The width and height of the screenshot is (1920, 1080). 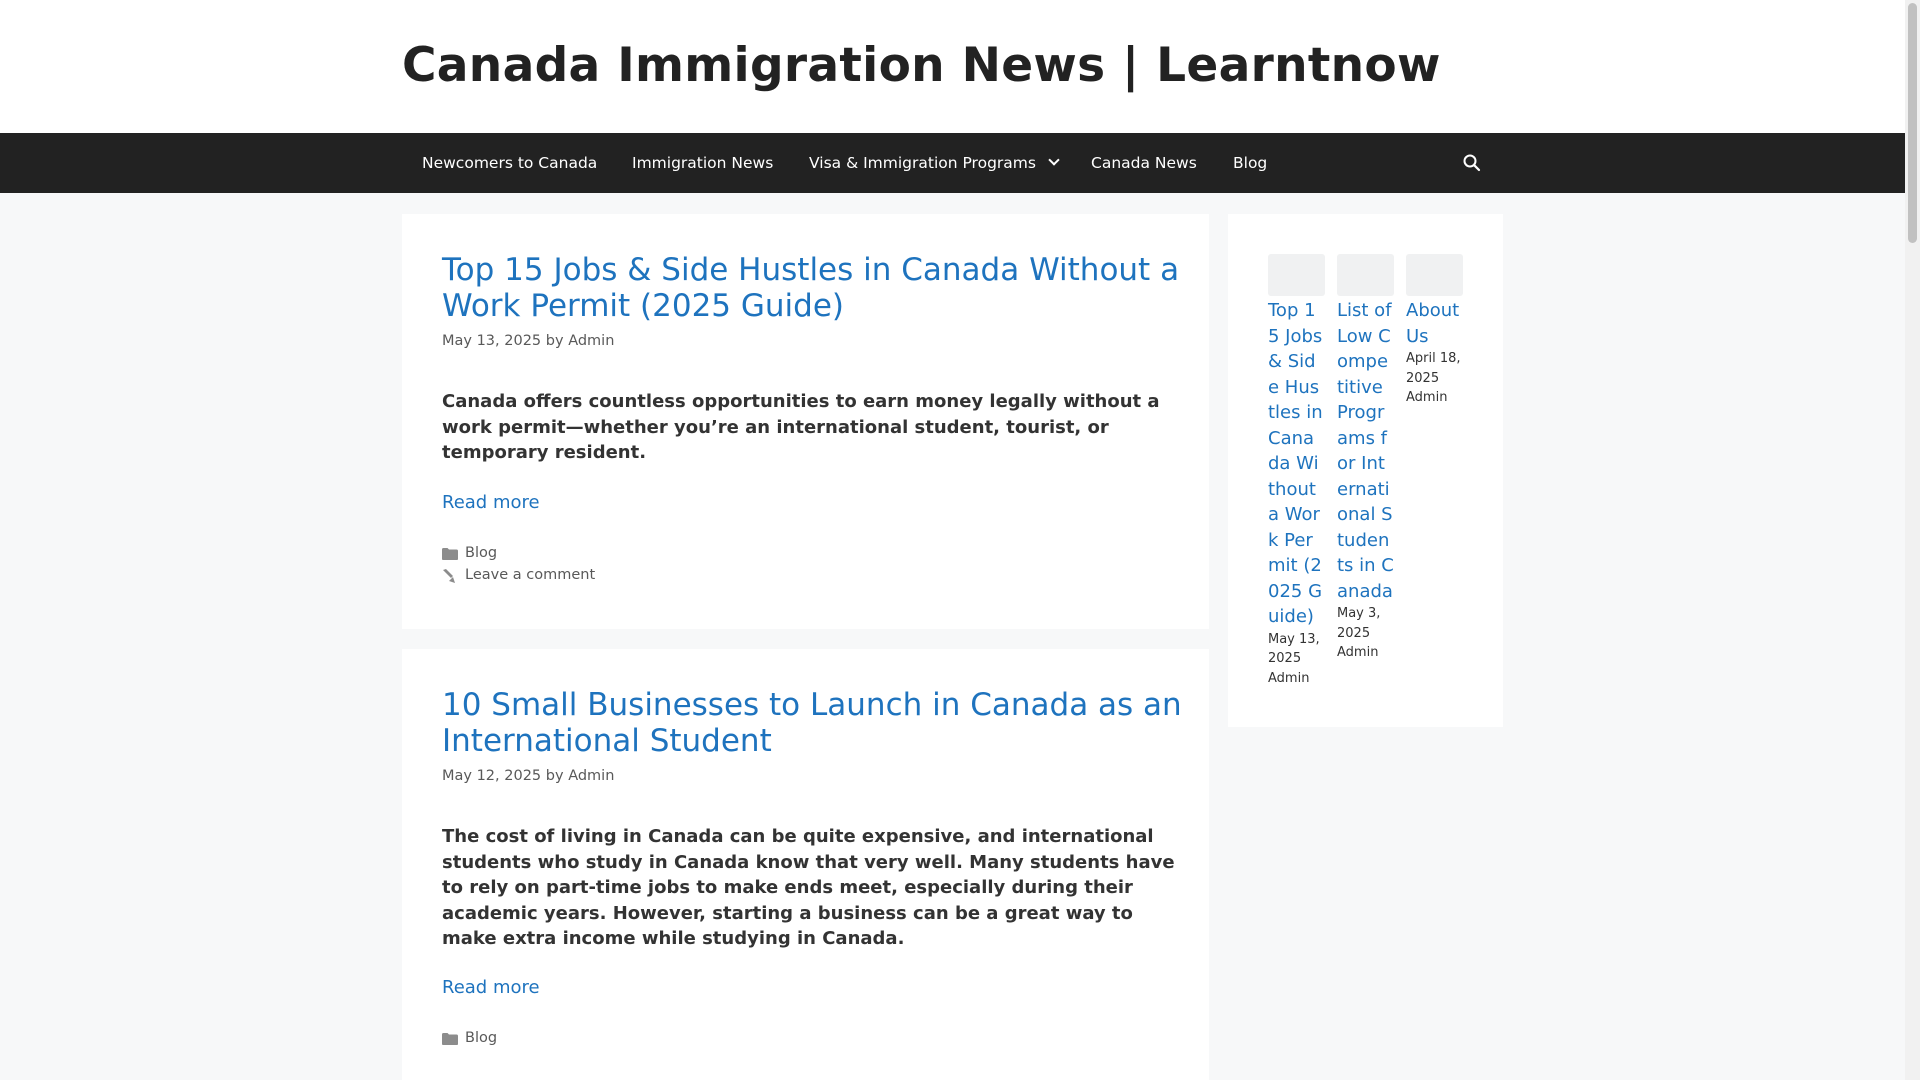 What do you see at coordinates (491, 341) in the screenshot?
I see `post-date: May 13, 2025` at bounding box center [491, 341].